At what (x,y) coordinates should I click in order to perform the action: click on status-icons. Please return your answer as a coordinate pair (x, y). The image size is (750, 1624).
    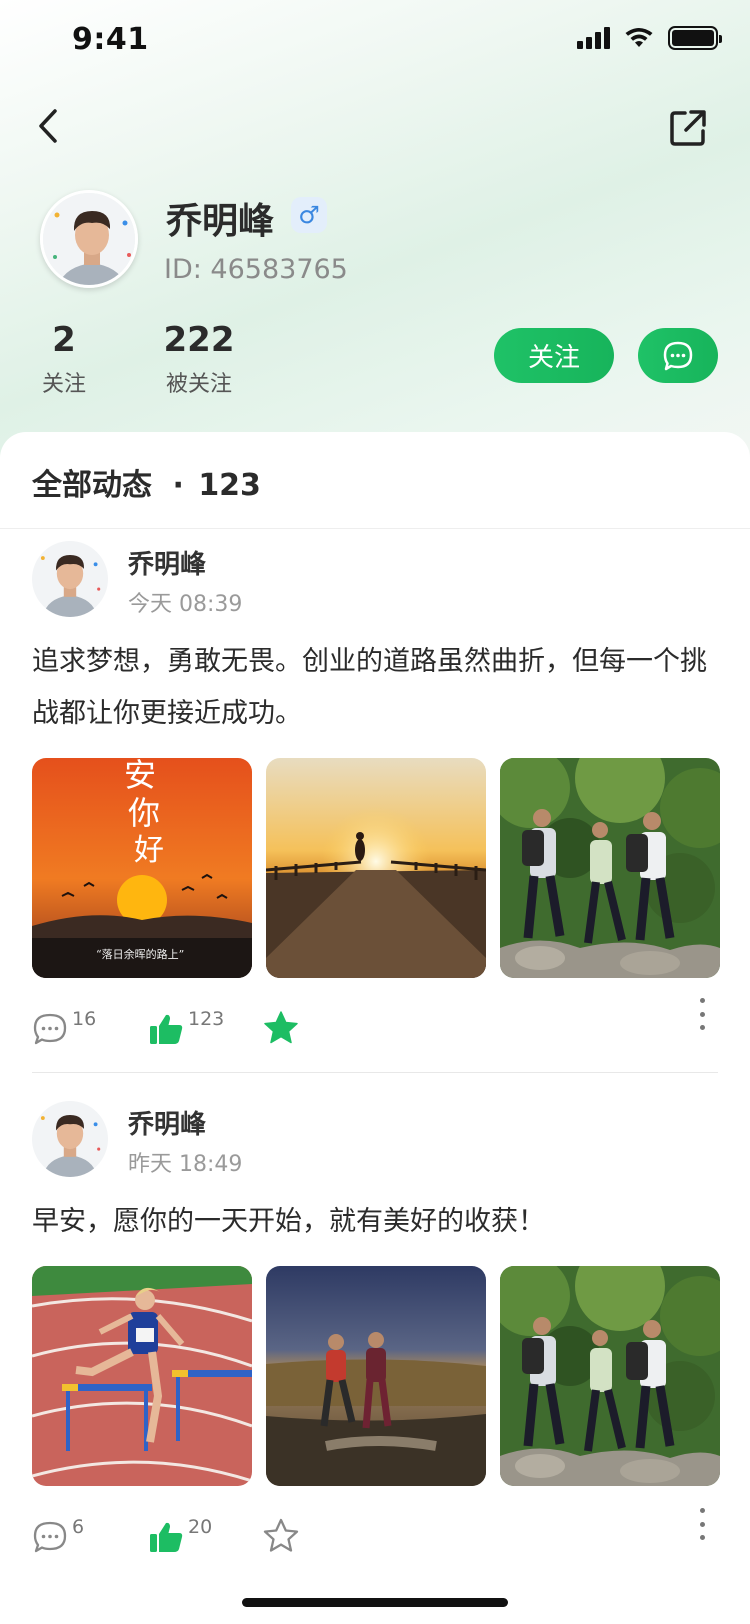
    Looking at the image, I should click on (649, 38).